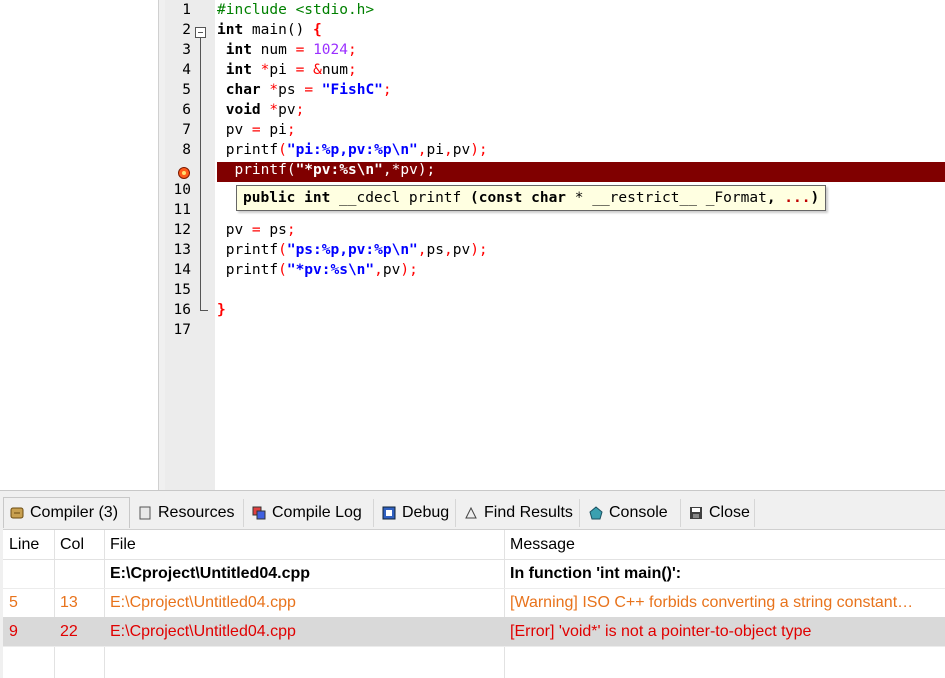  Describe the element at coordinates (472, 310) in the screenshot. I see `code-line: 16}` at that location.